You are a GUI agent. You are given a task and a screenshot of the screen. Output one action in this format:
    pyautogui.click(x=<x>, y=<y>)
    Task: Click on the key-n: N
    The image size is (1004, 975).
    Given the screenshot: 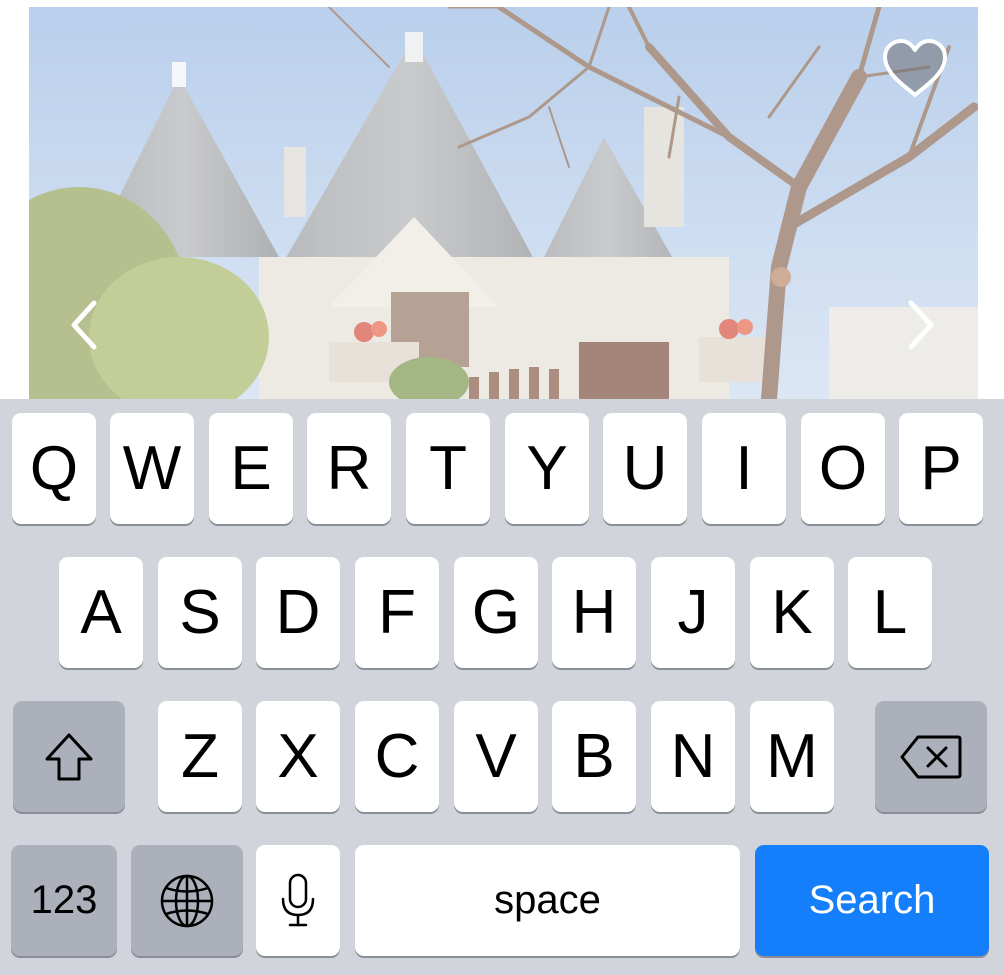 What is the action you would take?
    pyautogui.click(x=693, y=756)
    